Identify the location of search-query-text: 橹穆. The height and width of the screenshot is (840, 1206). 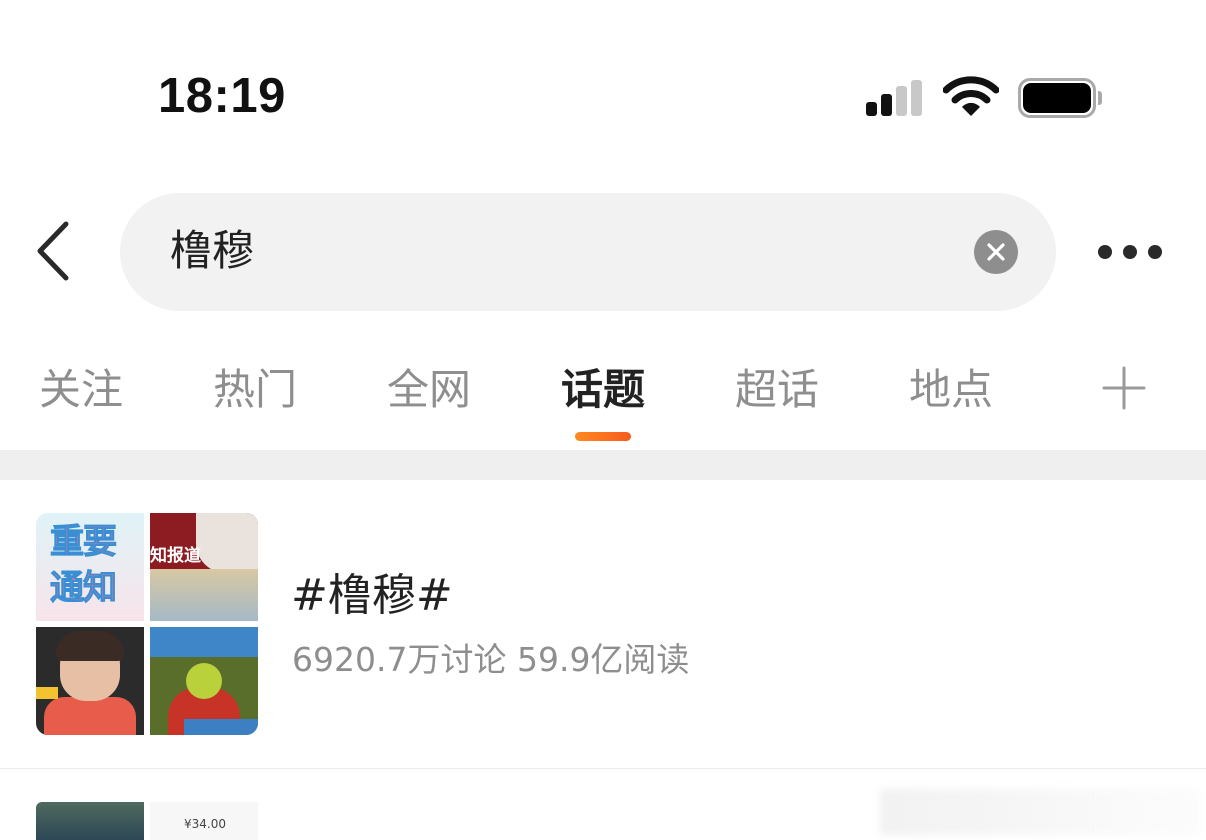
(212, 251).